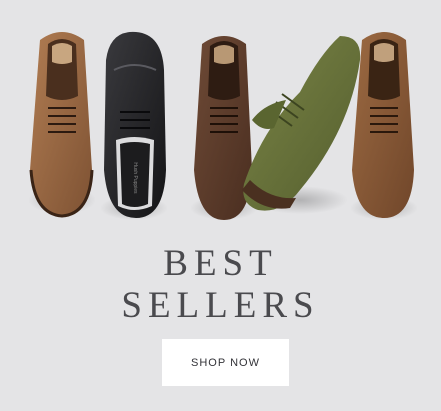 This screenshot has width=441, height=411. Describe the element at coordinates (134, 125) in the screenshot. I see `black-leather-derby-shoe: Hush Puppies` at that location.